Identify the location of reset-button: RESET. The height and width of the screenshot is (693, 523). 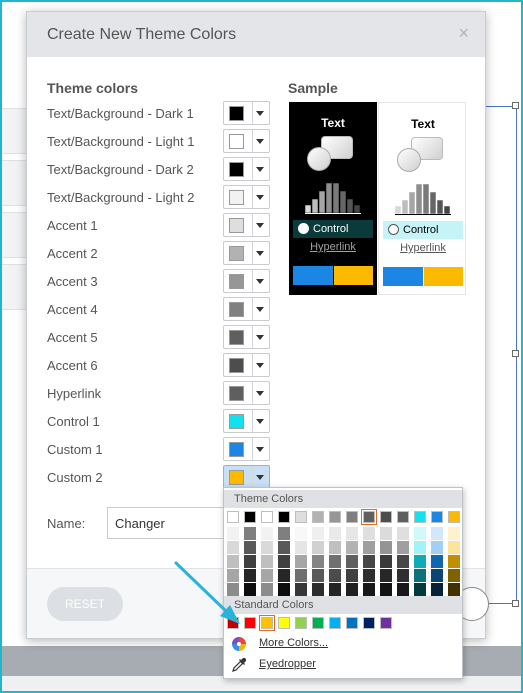
(85, 604).